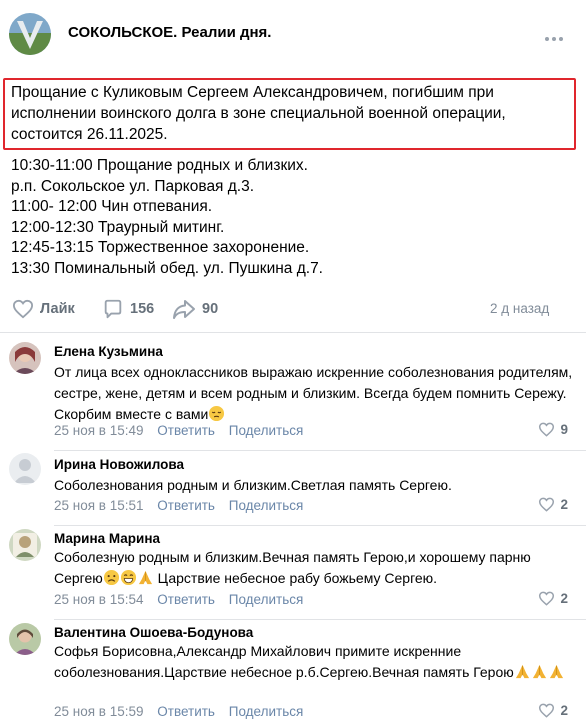  I want to click on comment-like-button: 9, so click(553, 429).